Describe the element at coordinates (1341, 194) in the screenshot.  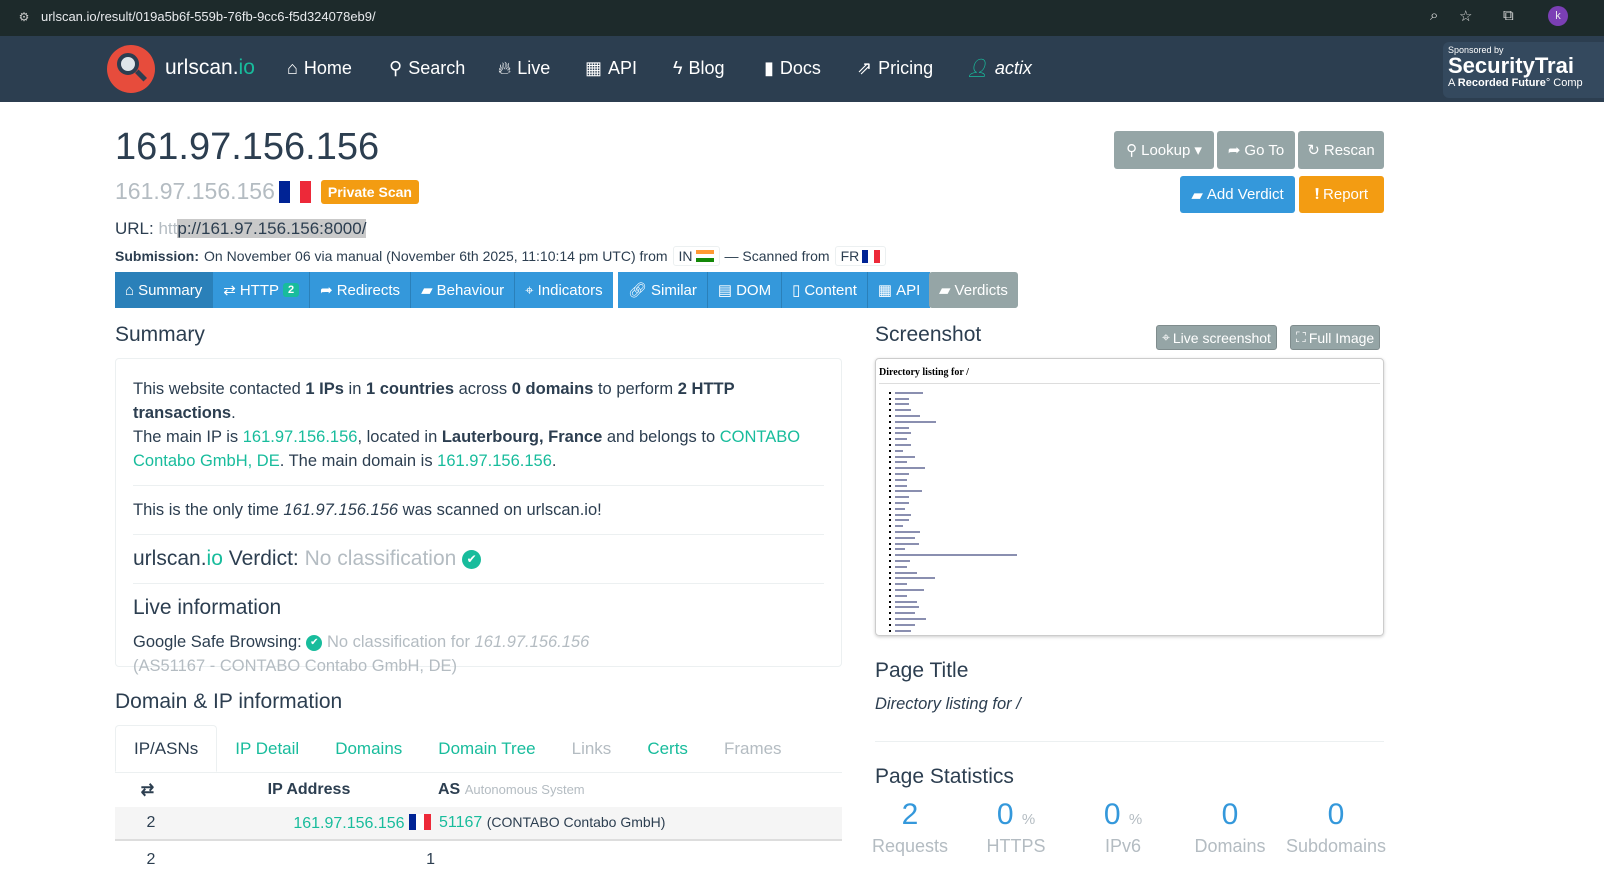
I see `report-button: ❗︎ Report` at that location.